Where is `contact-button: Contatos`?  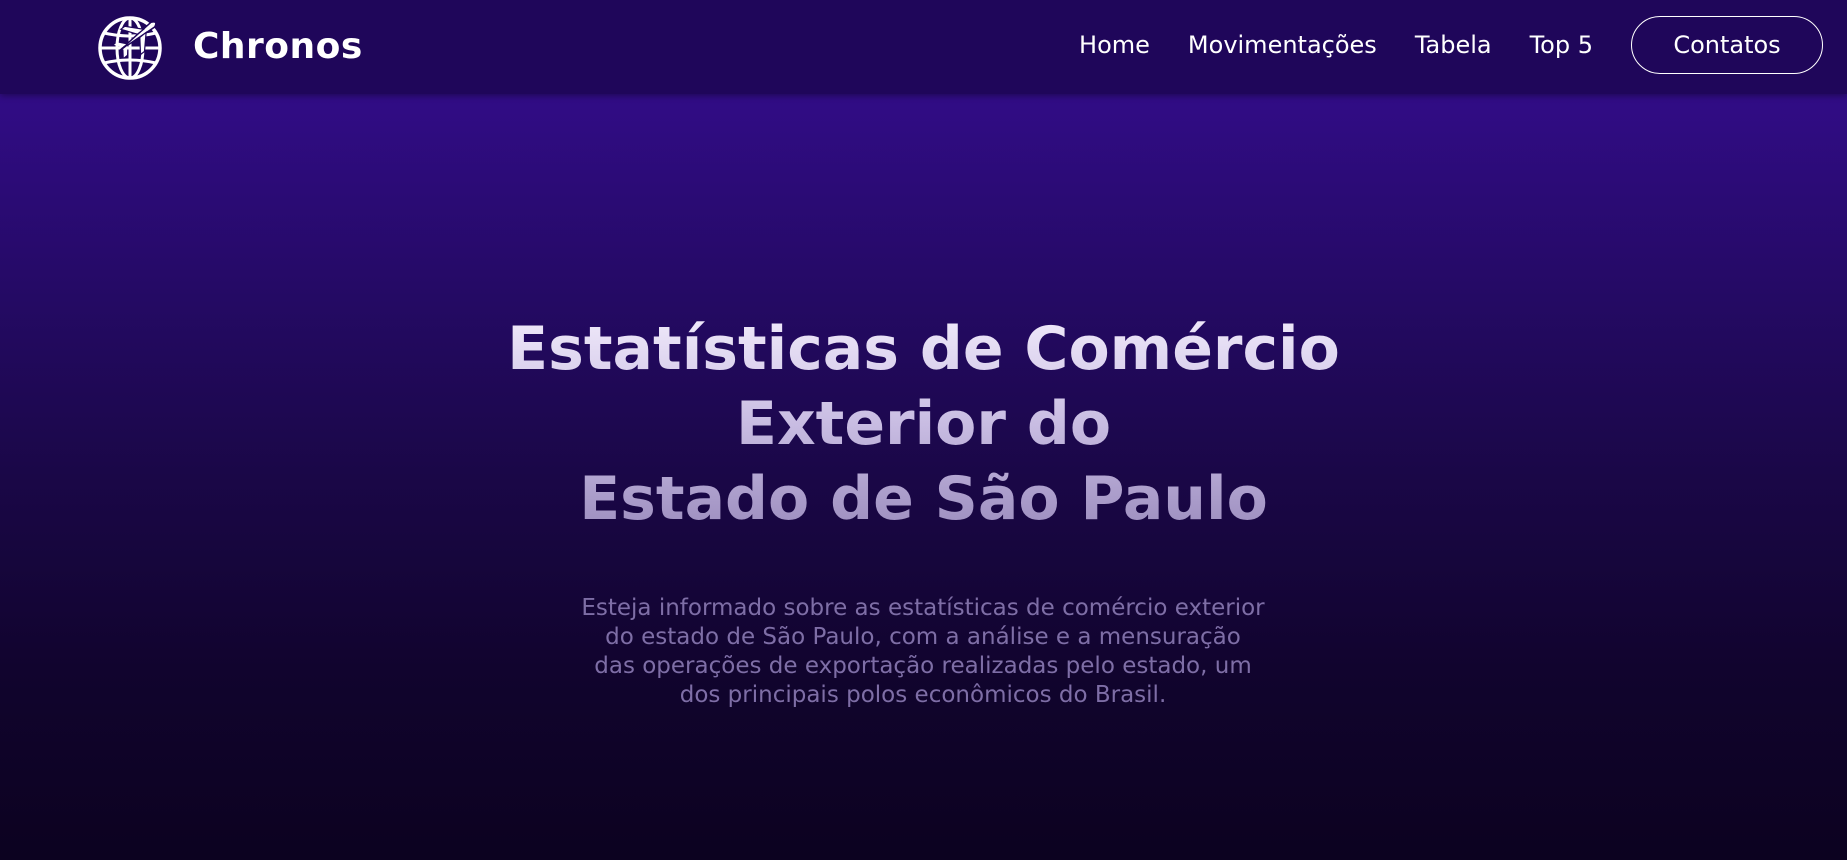 contact-button: Contatos is located at coordinates (1727, 45).